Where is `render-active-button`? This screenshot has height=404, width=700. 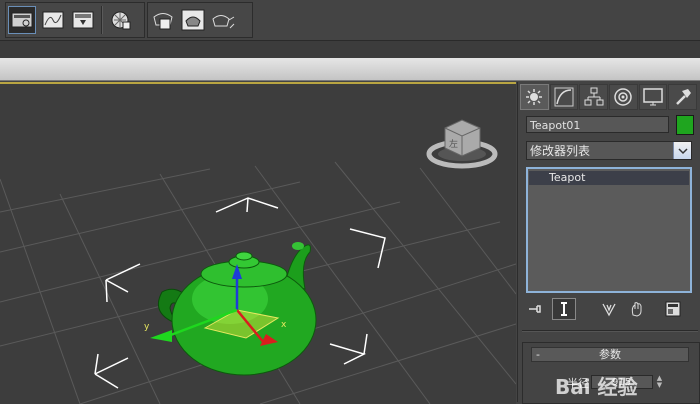
render-active-button is located at coordinates (223, 20).